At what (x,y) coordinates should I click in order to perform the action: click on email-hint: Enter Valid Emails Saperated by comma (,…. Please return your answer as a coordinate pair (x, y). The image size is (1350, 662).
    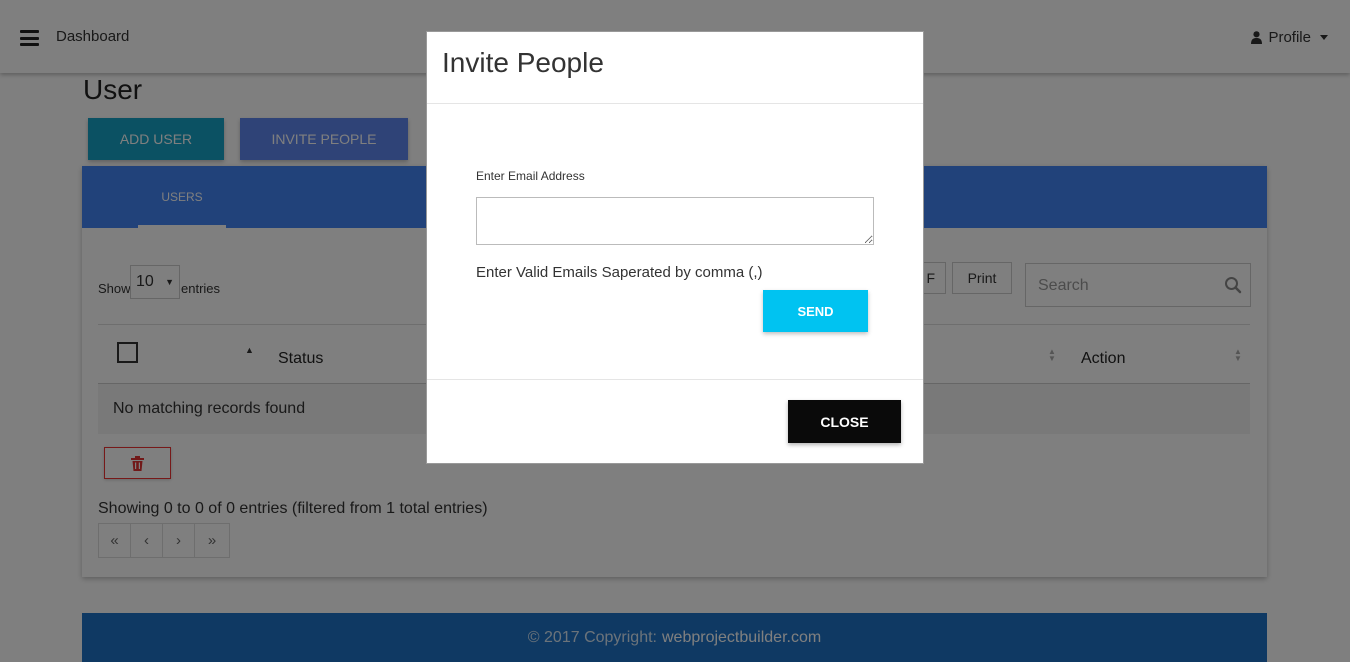
    Looking at the image, I should click on (619, 272).